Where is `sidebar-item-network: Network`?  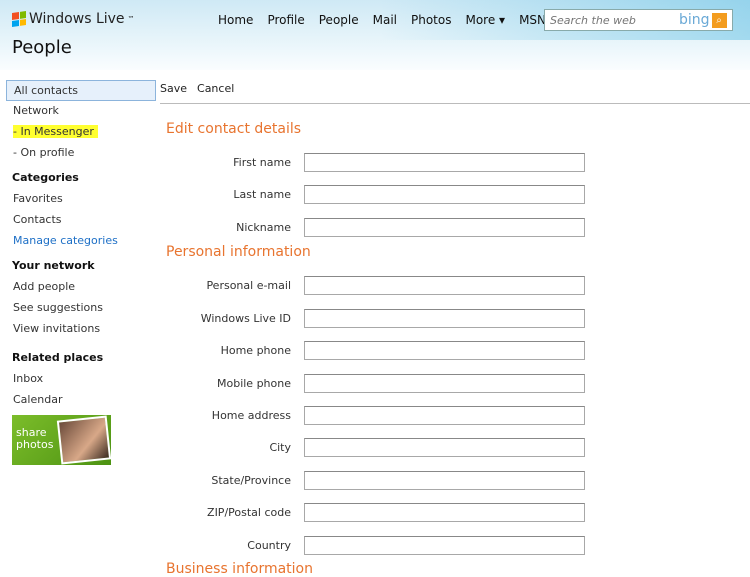 sidebar-item-network: Network is located at coordinates (81, 111).